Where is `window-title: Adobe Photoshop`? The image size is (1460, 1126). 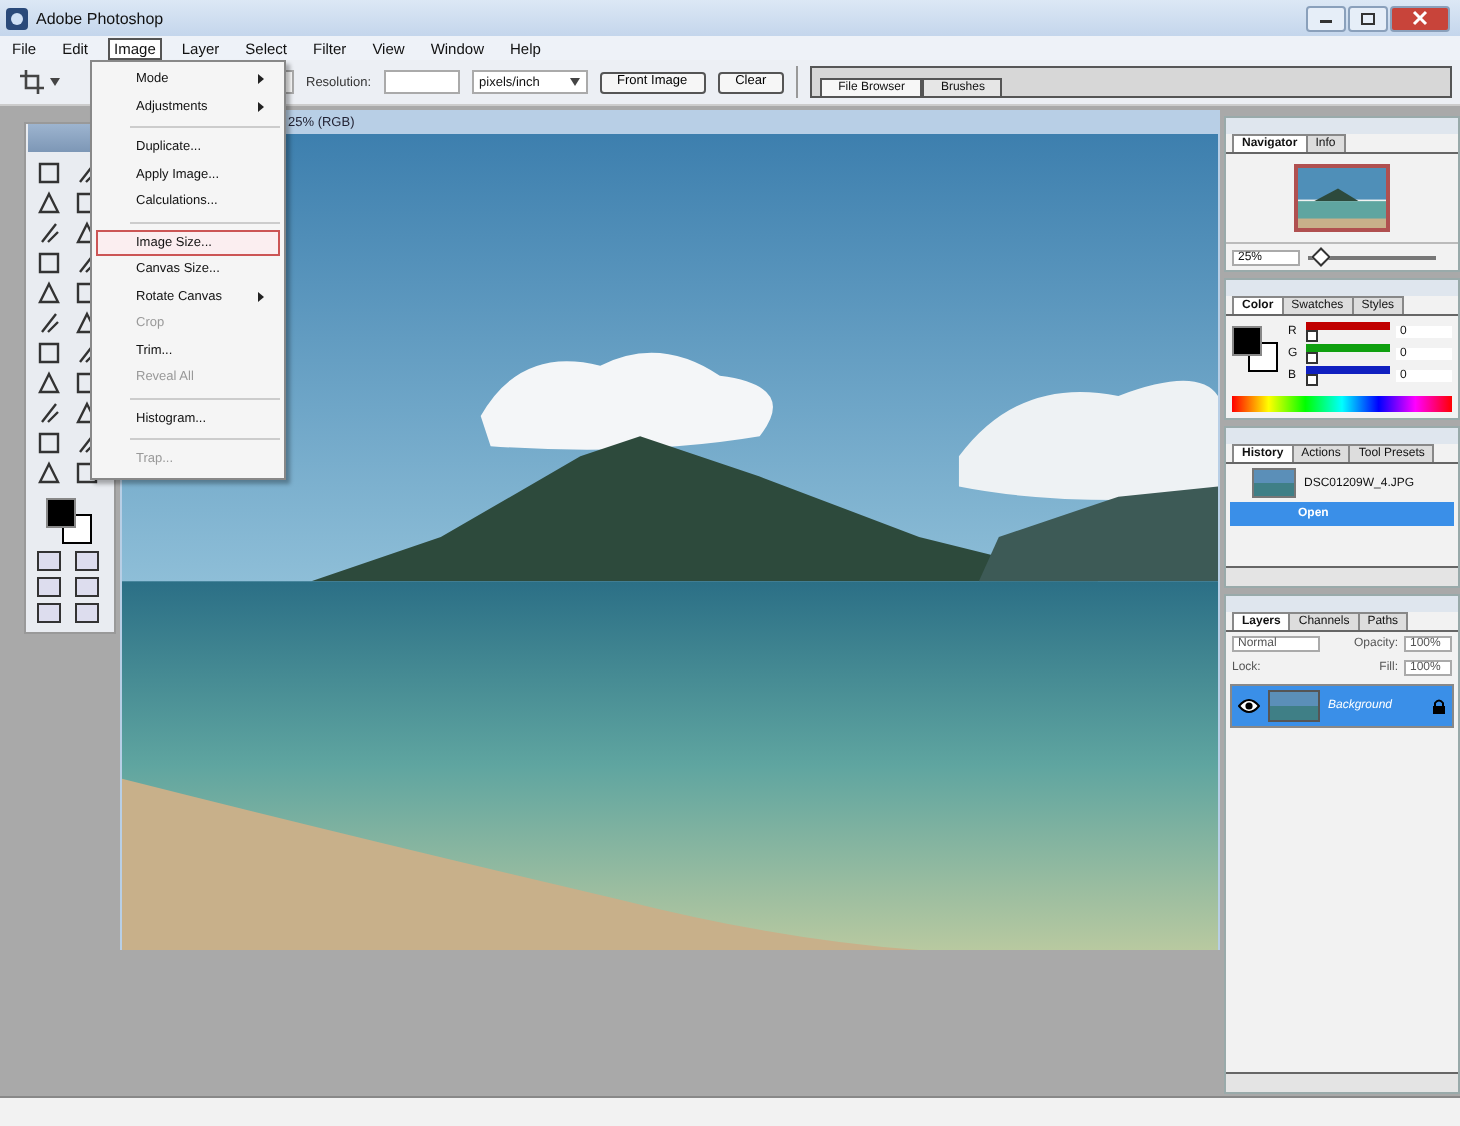
window-title: Adobe Photoshop is located at coordinates (100, 18).